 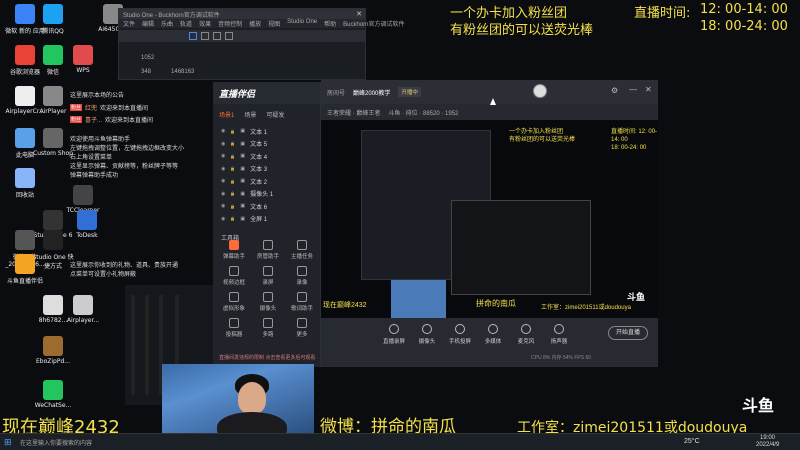 I want to click on bottom-tool-button: 直播录屏, so click(x=394, y=334).